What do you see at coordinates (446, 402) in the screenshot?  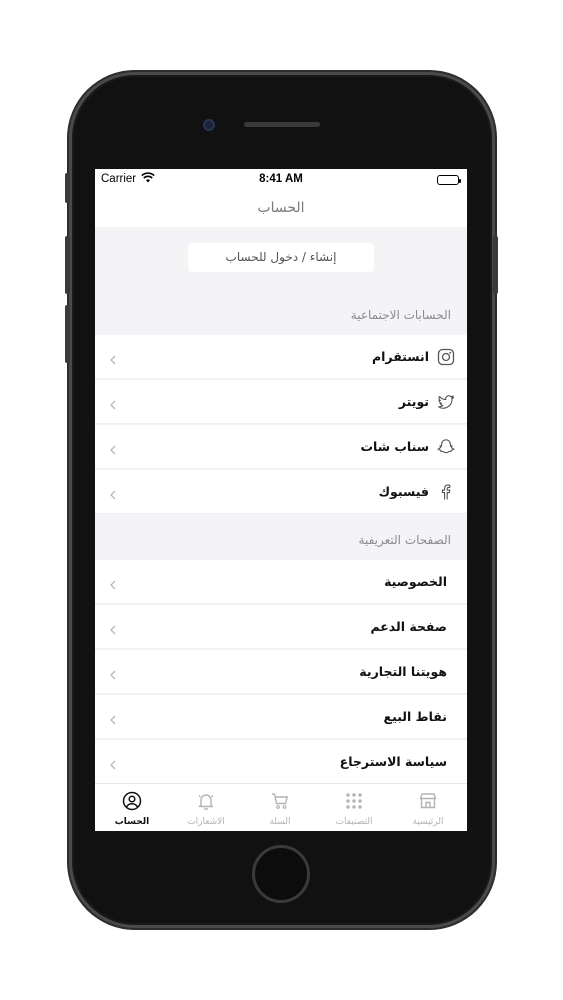 I see `twitter-icon` at bounding box center [446, 402].